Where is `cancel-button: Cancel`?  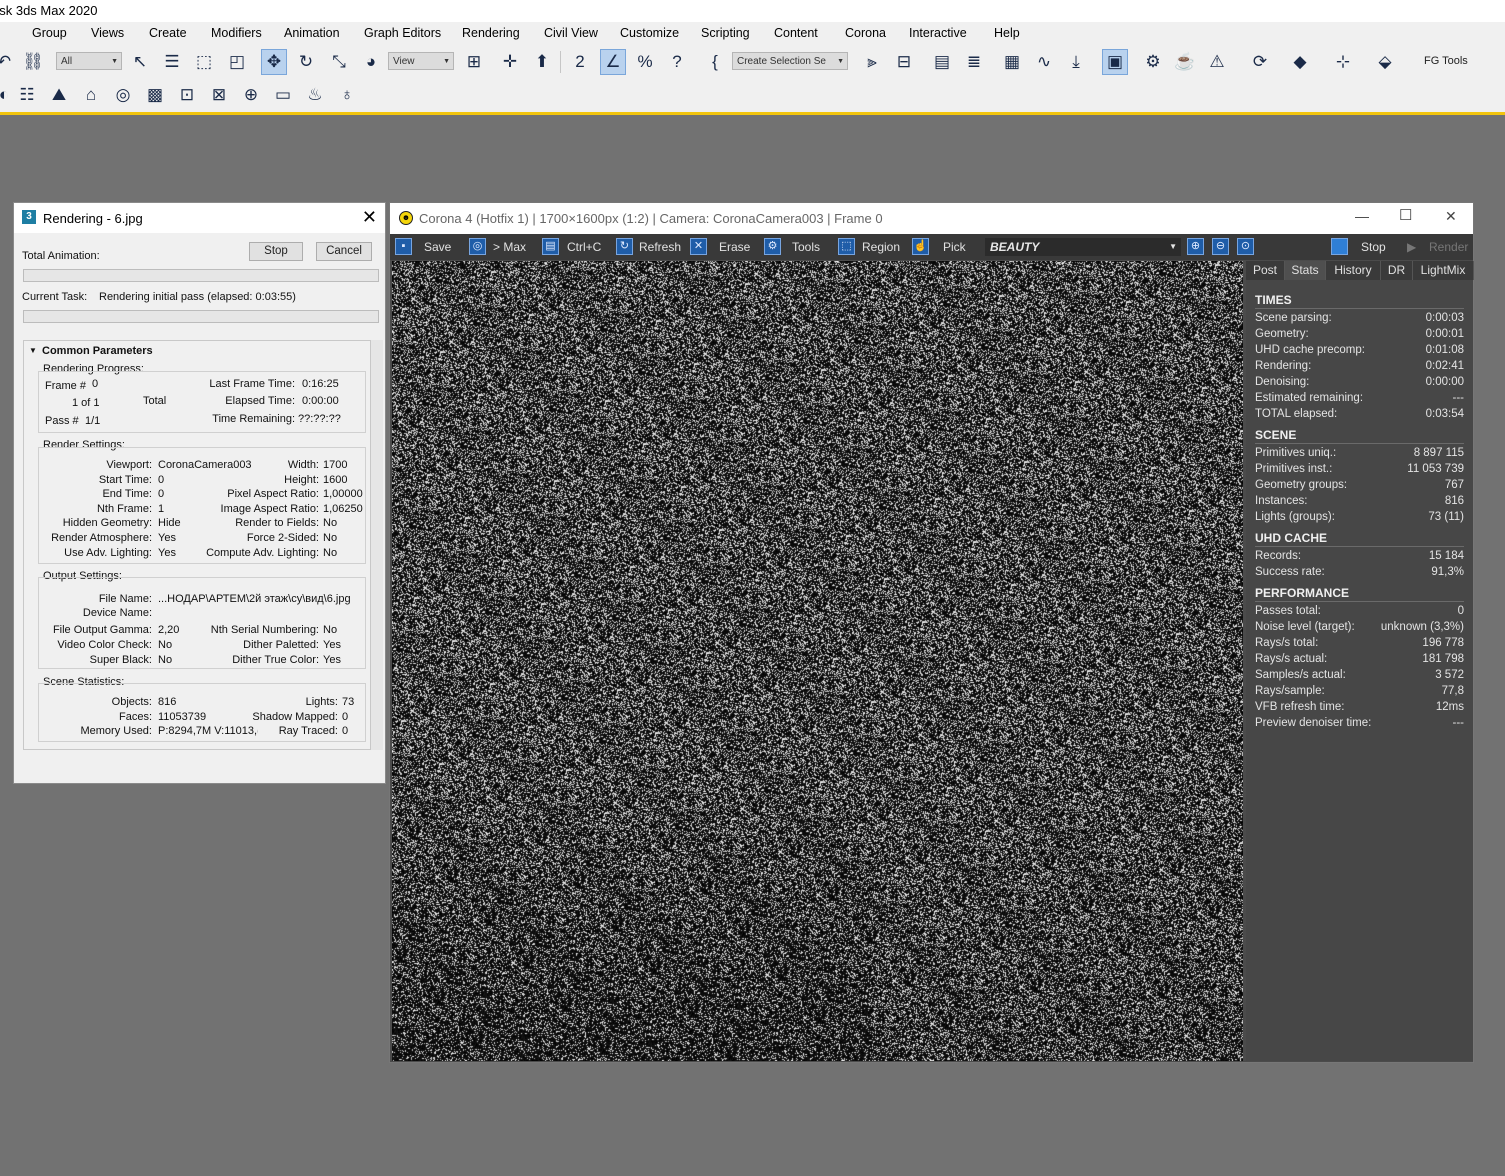
cancel-button: Cancel is located at coordinates (344, 251).